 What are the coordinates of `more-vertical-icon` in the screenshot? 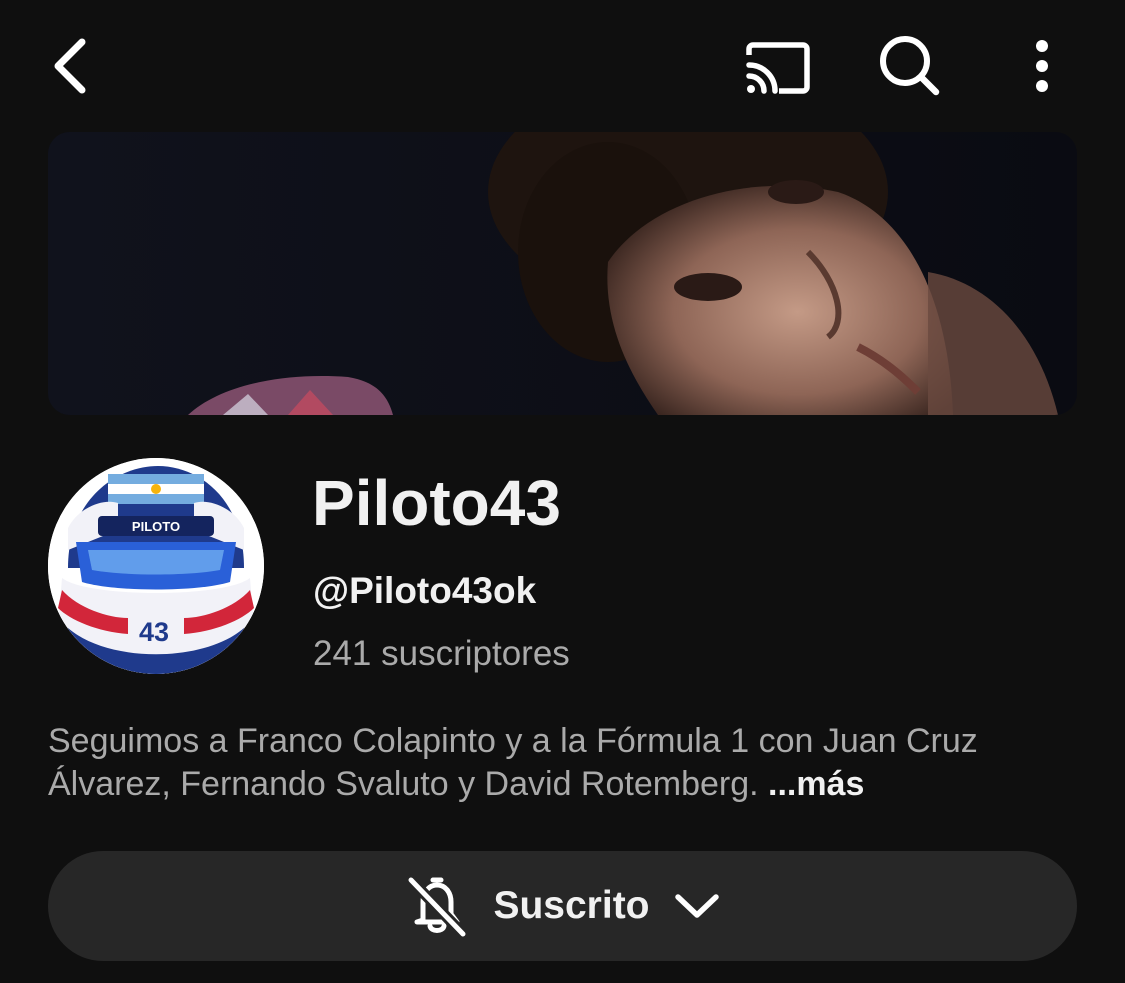 It's located at (1042, 66).